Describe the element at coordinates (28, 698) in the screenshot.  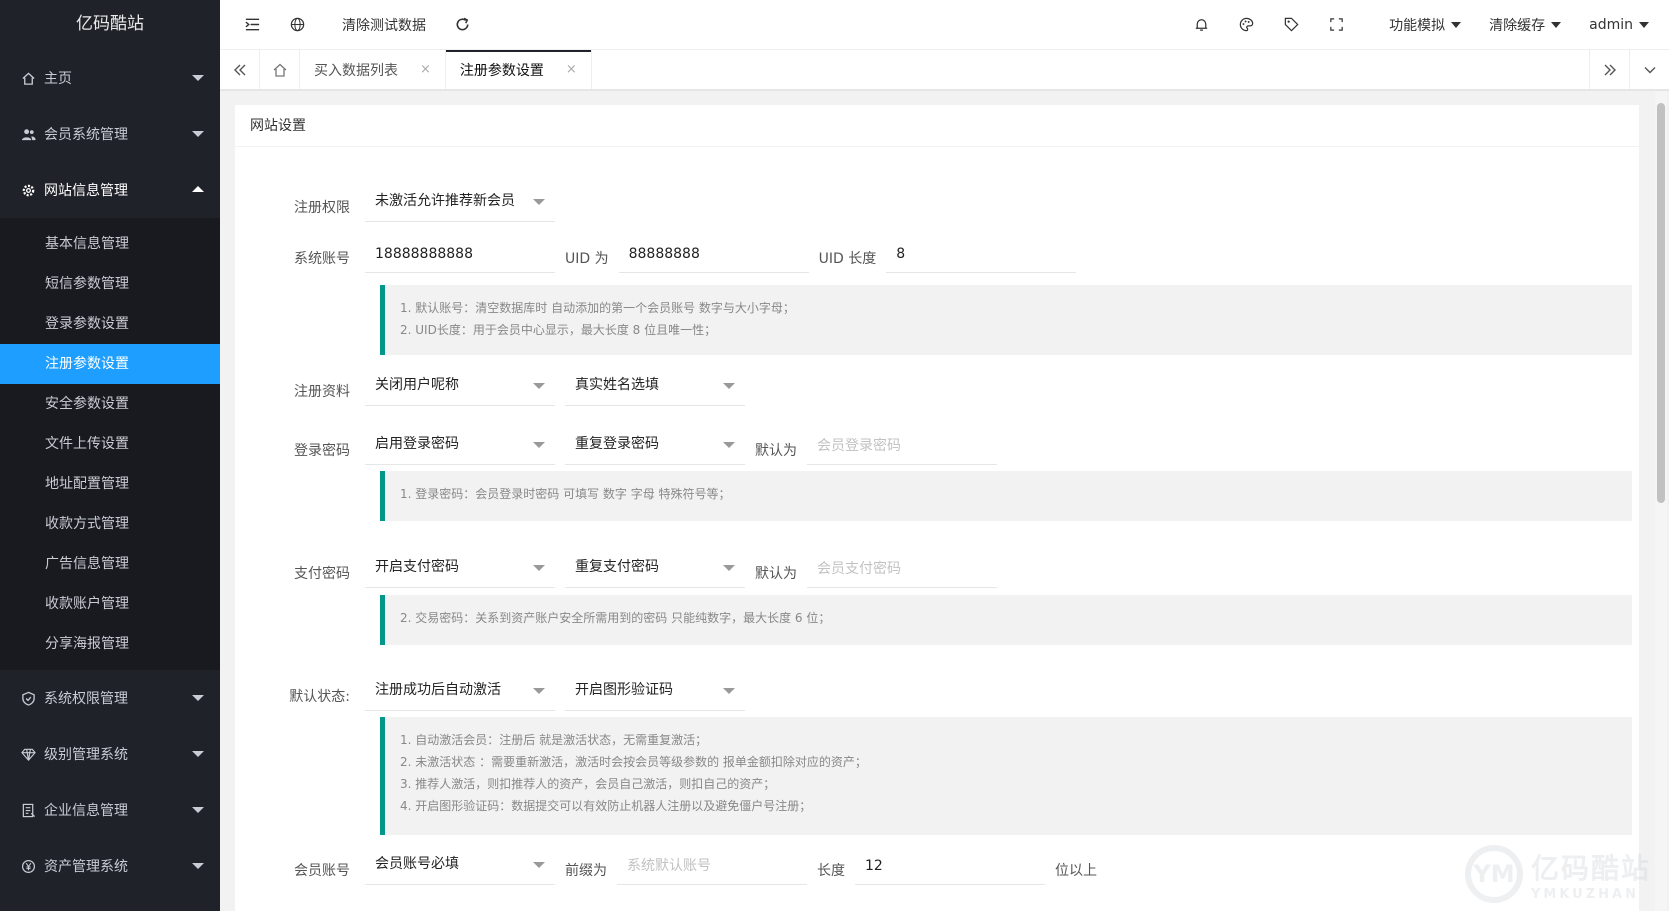
I see `shield-icon` at that location.